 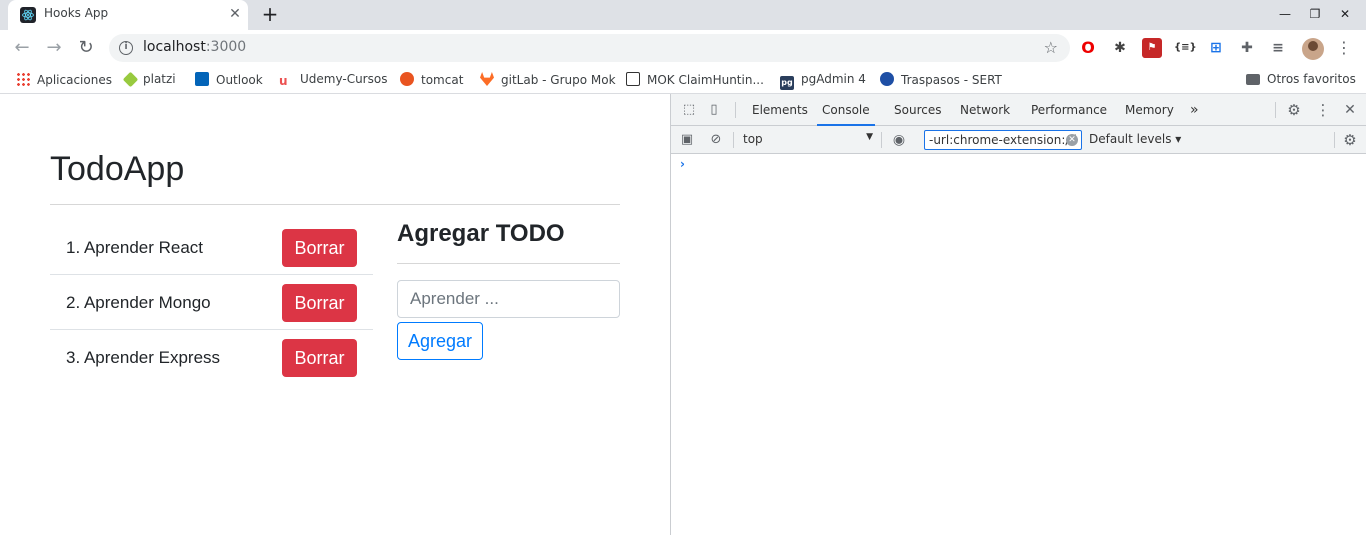 What do you see at coordinates (211, 247) in the screenshot?
I see `list-item: 1. Aprender React Borrar` at bounding box center [211, 247].